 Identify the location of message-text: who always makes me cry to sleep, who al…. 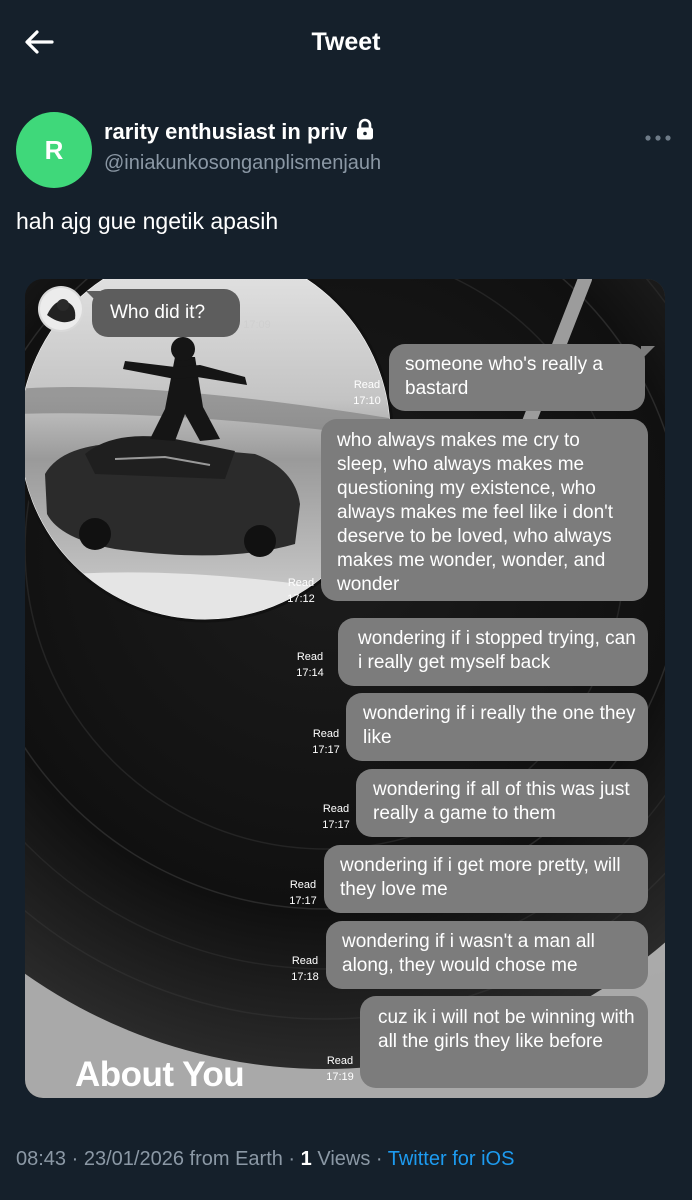
(475, 512).